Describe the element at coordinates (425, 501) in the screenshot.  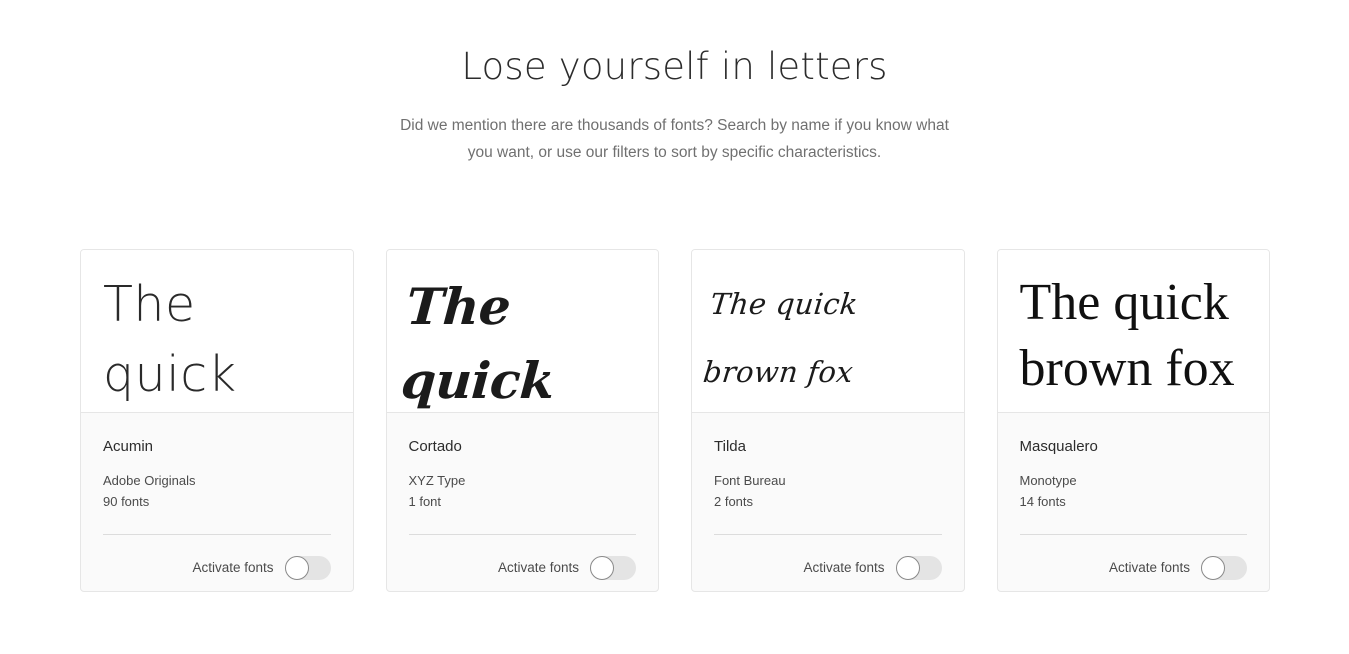
I see `font-count: 1 font` at that location.